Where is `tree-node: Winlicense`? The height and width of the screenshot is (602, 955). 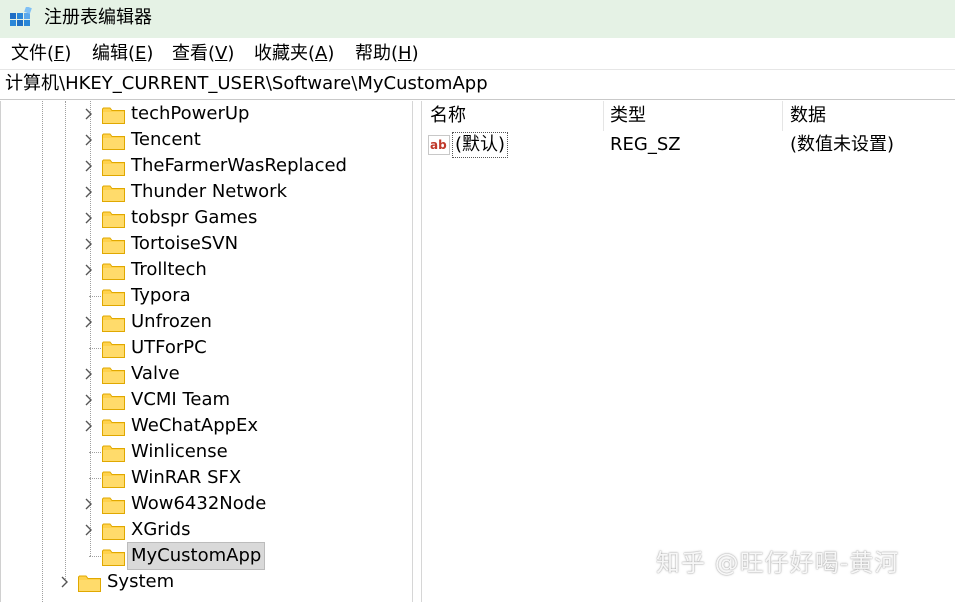
tree-node: Winlicense is located at coordinates (206, 452).